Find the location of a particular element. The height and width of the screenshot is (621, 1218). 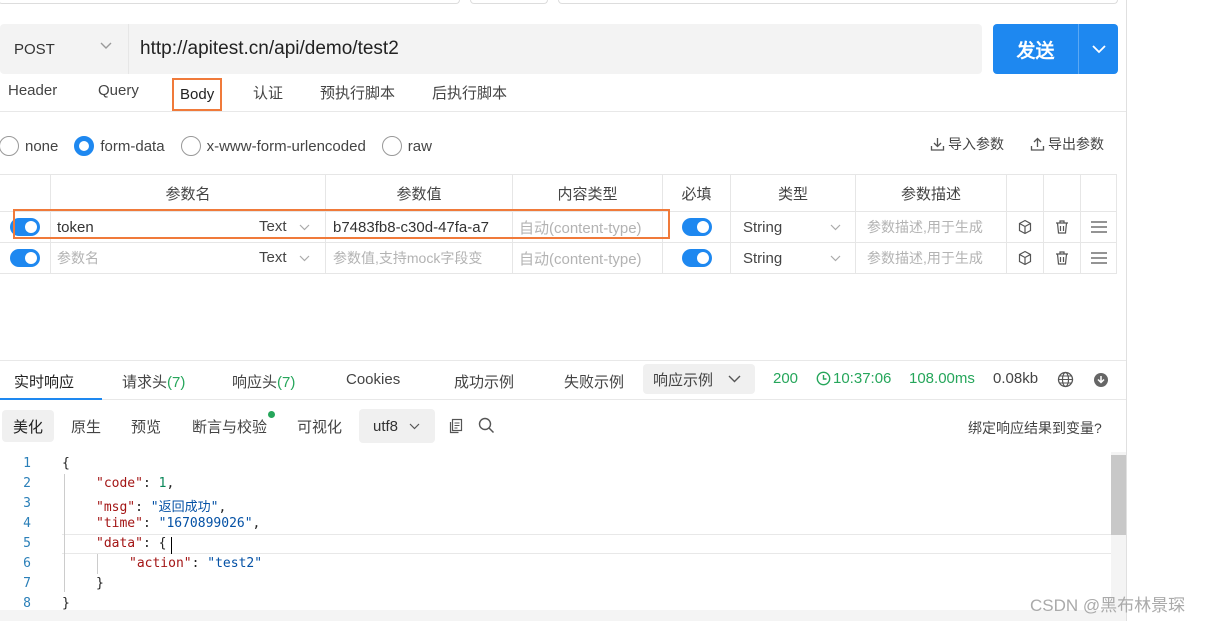

tab-request-headers: 请求头(7) is located at coordinates (153, 381).